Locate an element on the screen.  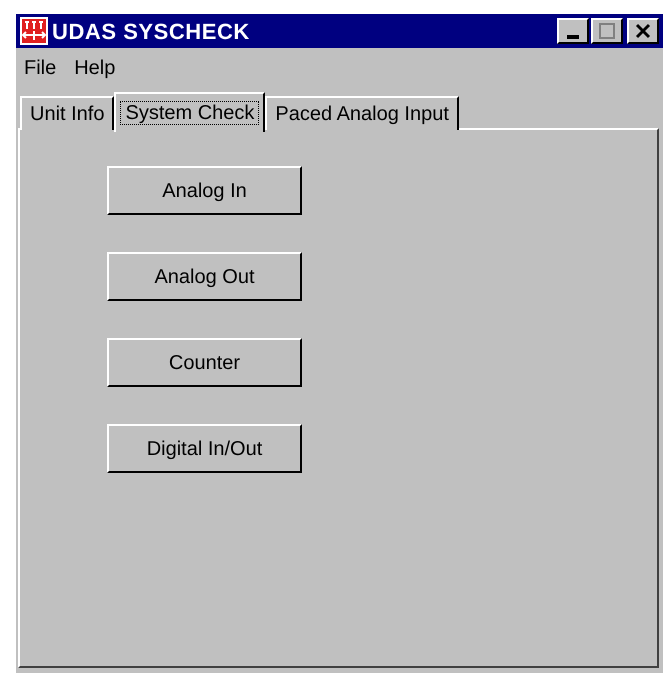
action-button: Analog Out is located at coordinates (204, 276).